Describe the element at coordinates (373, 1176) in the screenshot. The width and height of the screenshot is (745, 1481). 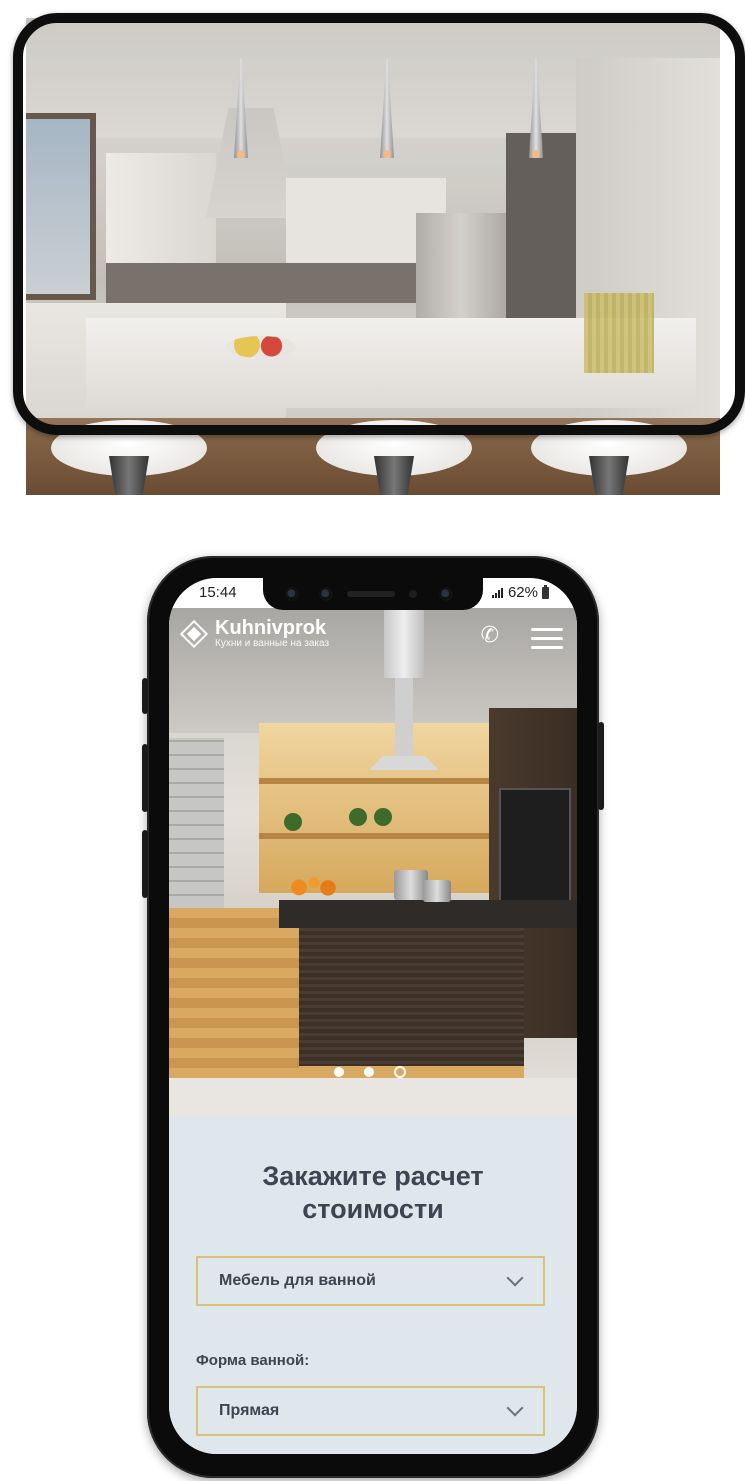
I see `form-title-line1: Закажите расчет` at that location.